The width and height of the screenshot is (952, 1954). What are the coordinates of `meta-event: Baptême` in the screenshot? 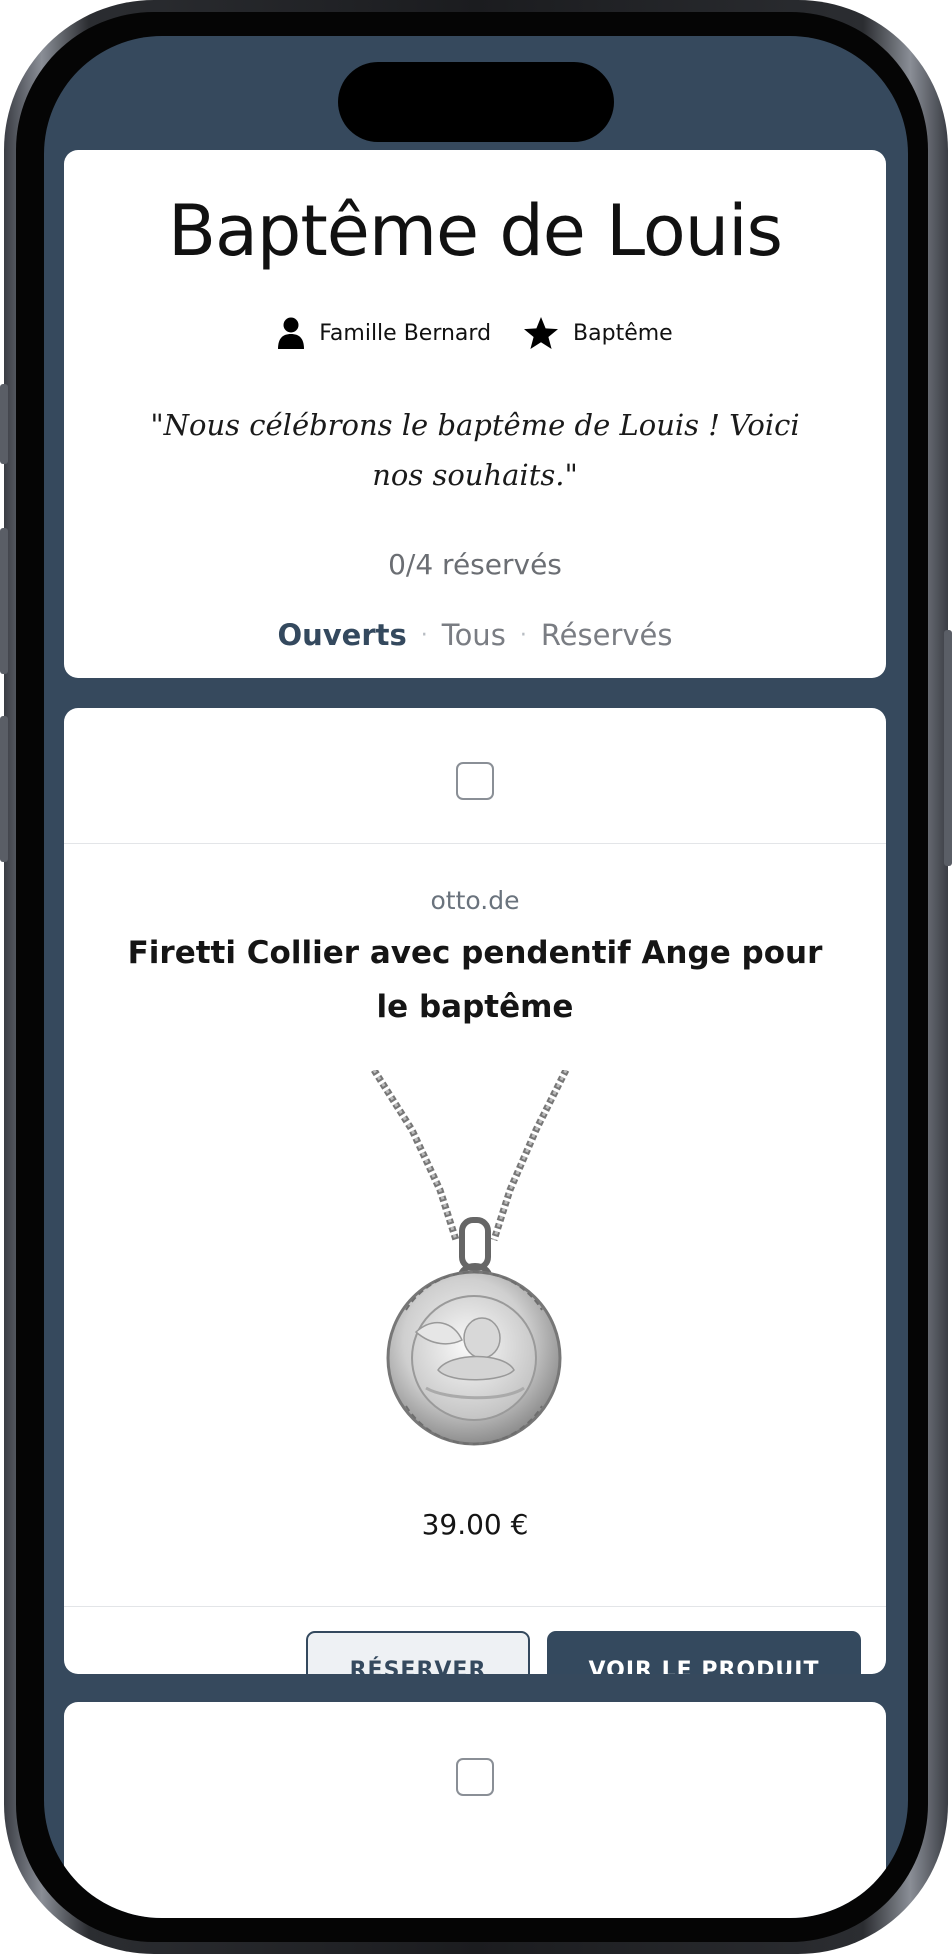 It's located at (598, 333).